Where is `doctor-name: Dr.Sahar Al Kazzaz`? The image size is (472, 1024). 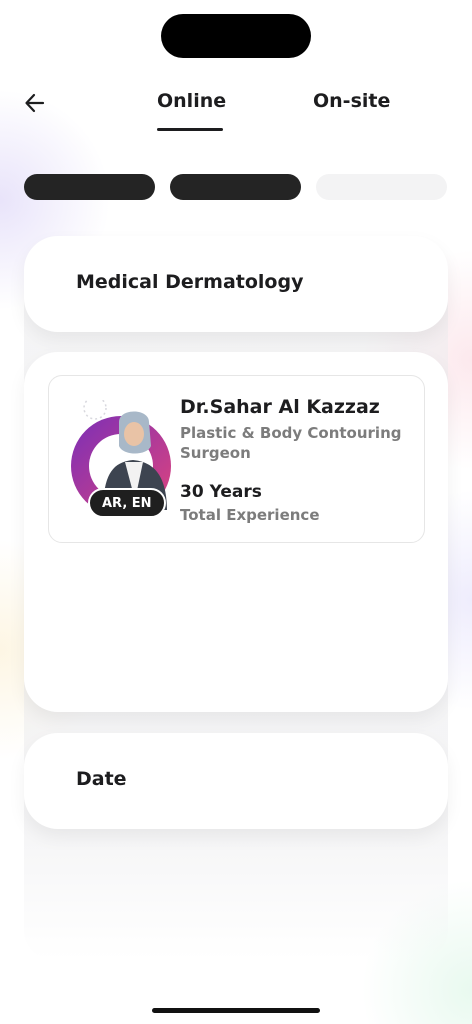 doctor-name: Dr.Sahar Al Kazzaz is located at coordinates (280, 407).